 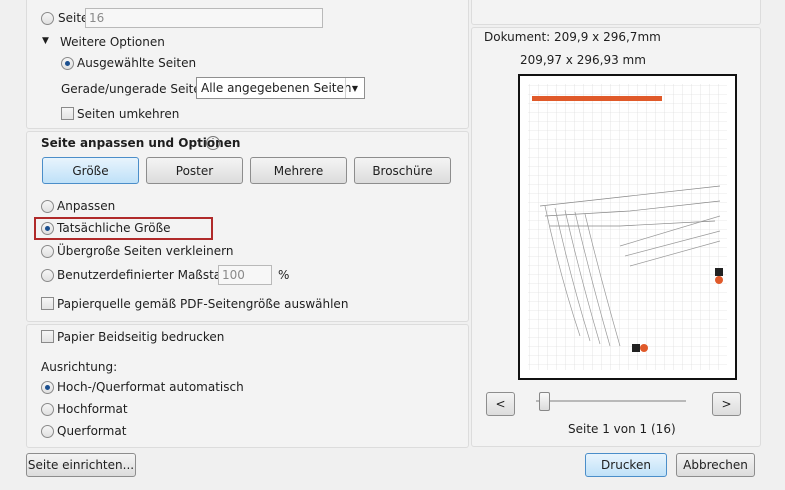 What do you see at coordinates (92, 409) in the screenshot?
I see `orientation-portrait-label: Hochformat` at bounding box center [92, 409].